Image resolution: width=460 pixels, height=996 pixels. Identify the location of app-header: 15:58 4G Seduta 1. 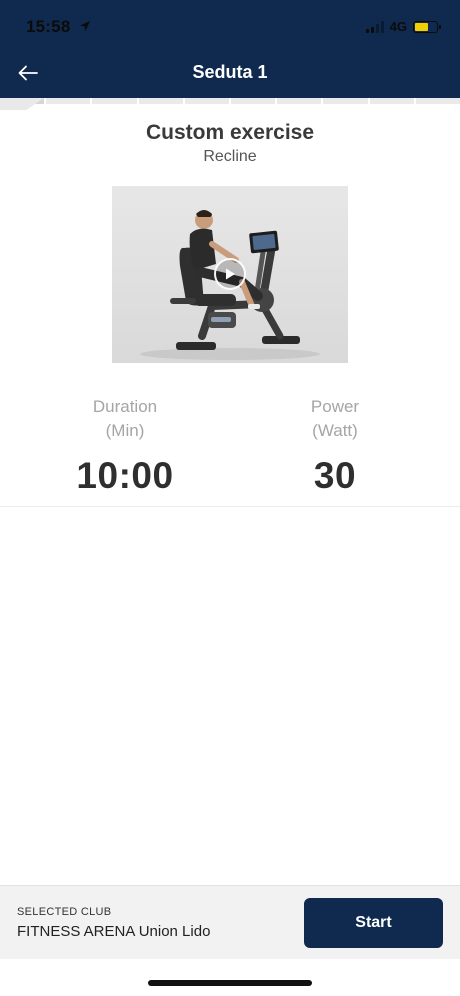
(230, 49).